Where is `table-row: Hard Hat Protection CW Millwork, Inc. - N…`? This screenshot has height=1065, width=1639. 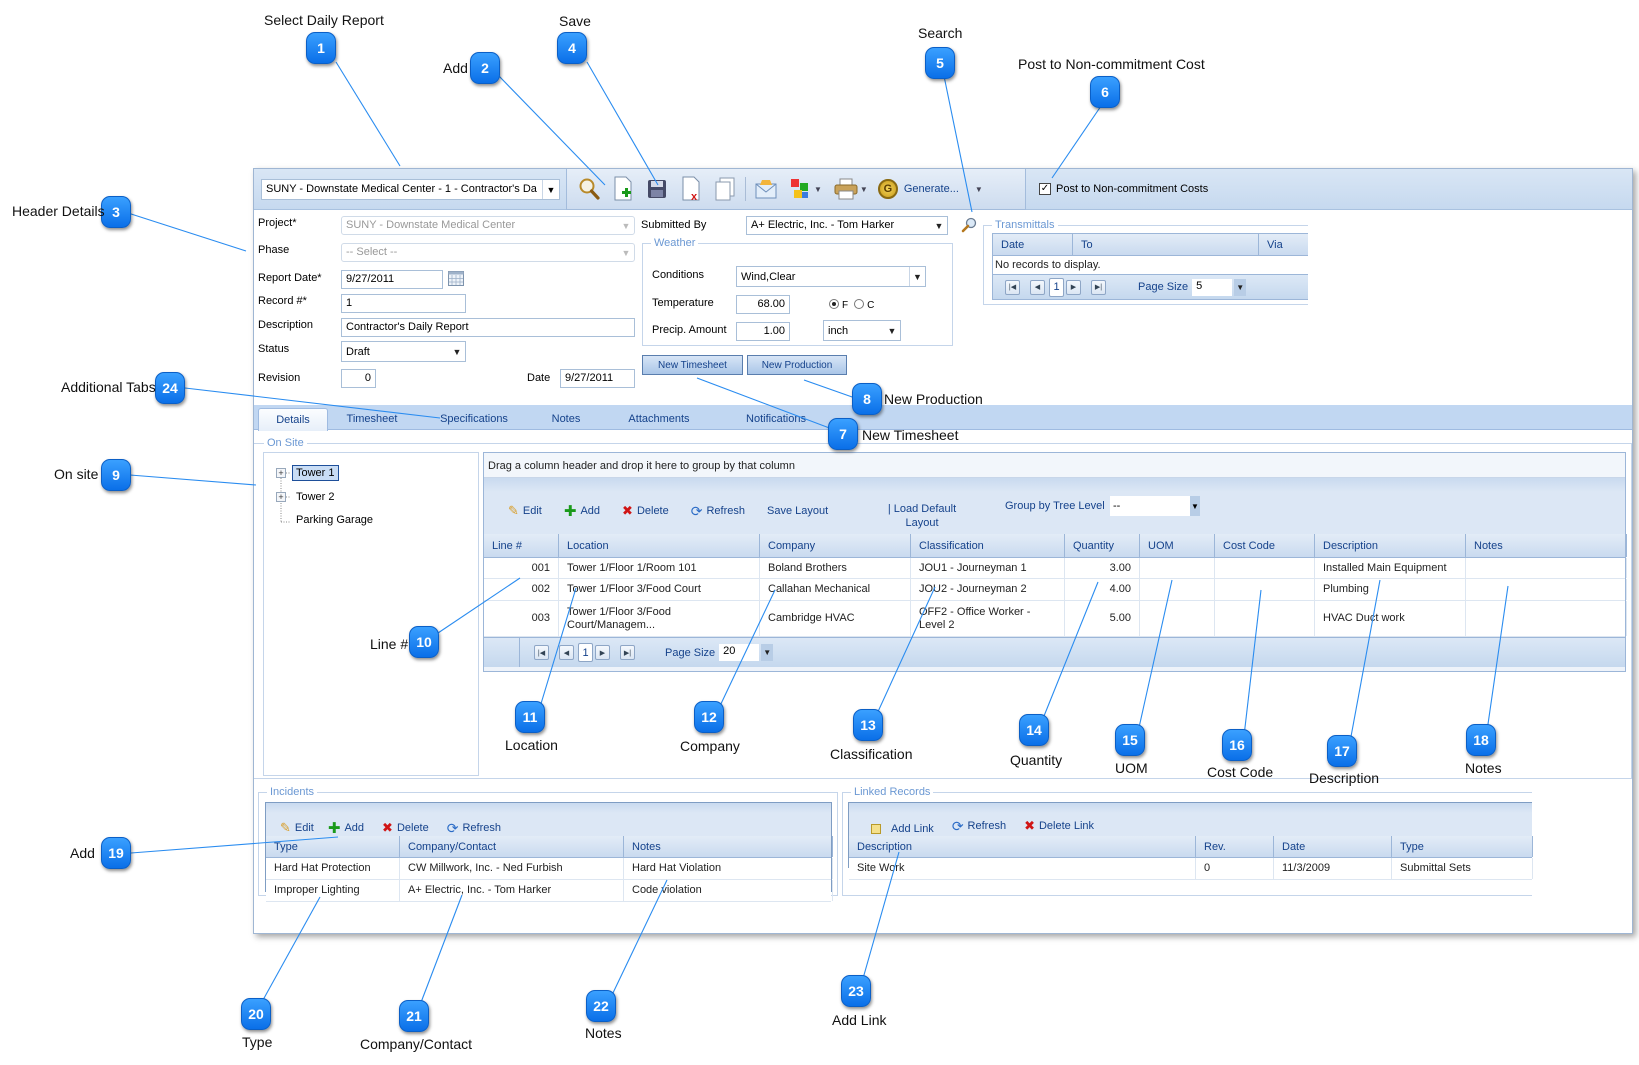 table-row: Hard Hat Protection CW Millwork, Inc. - N… is located at coordinates (549, 869).